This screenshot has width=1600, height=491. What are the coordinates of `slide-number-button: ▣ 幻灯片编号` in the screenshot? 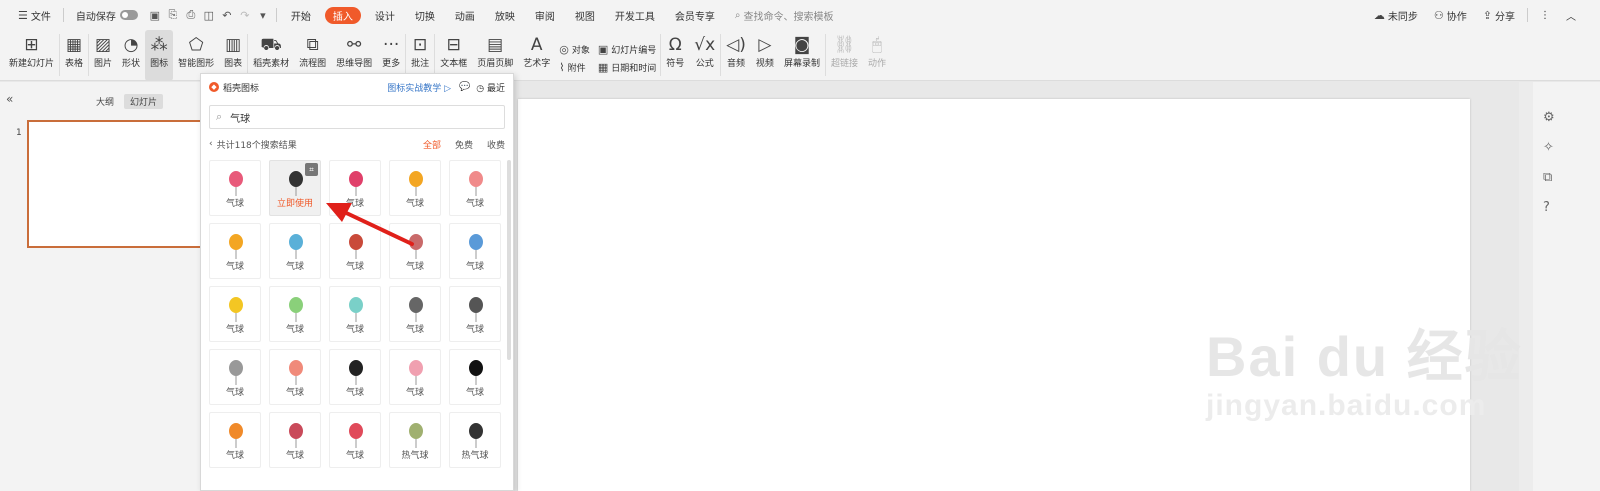 It's located at (627, 50).